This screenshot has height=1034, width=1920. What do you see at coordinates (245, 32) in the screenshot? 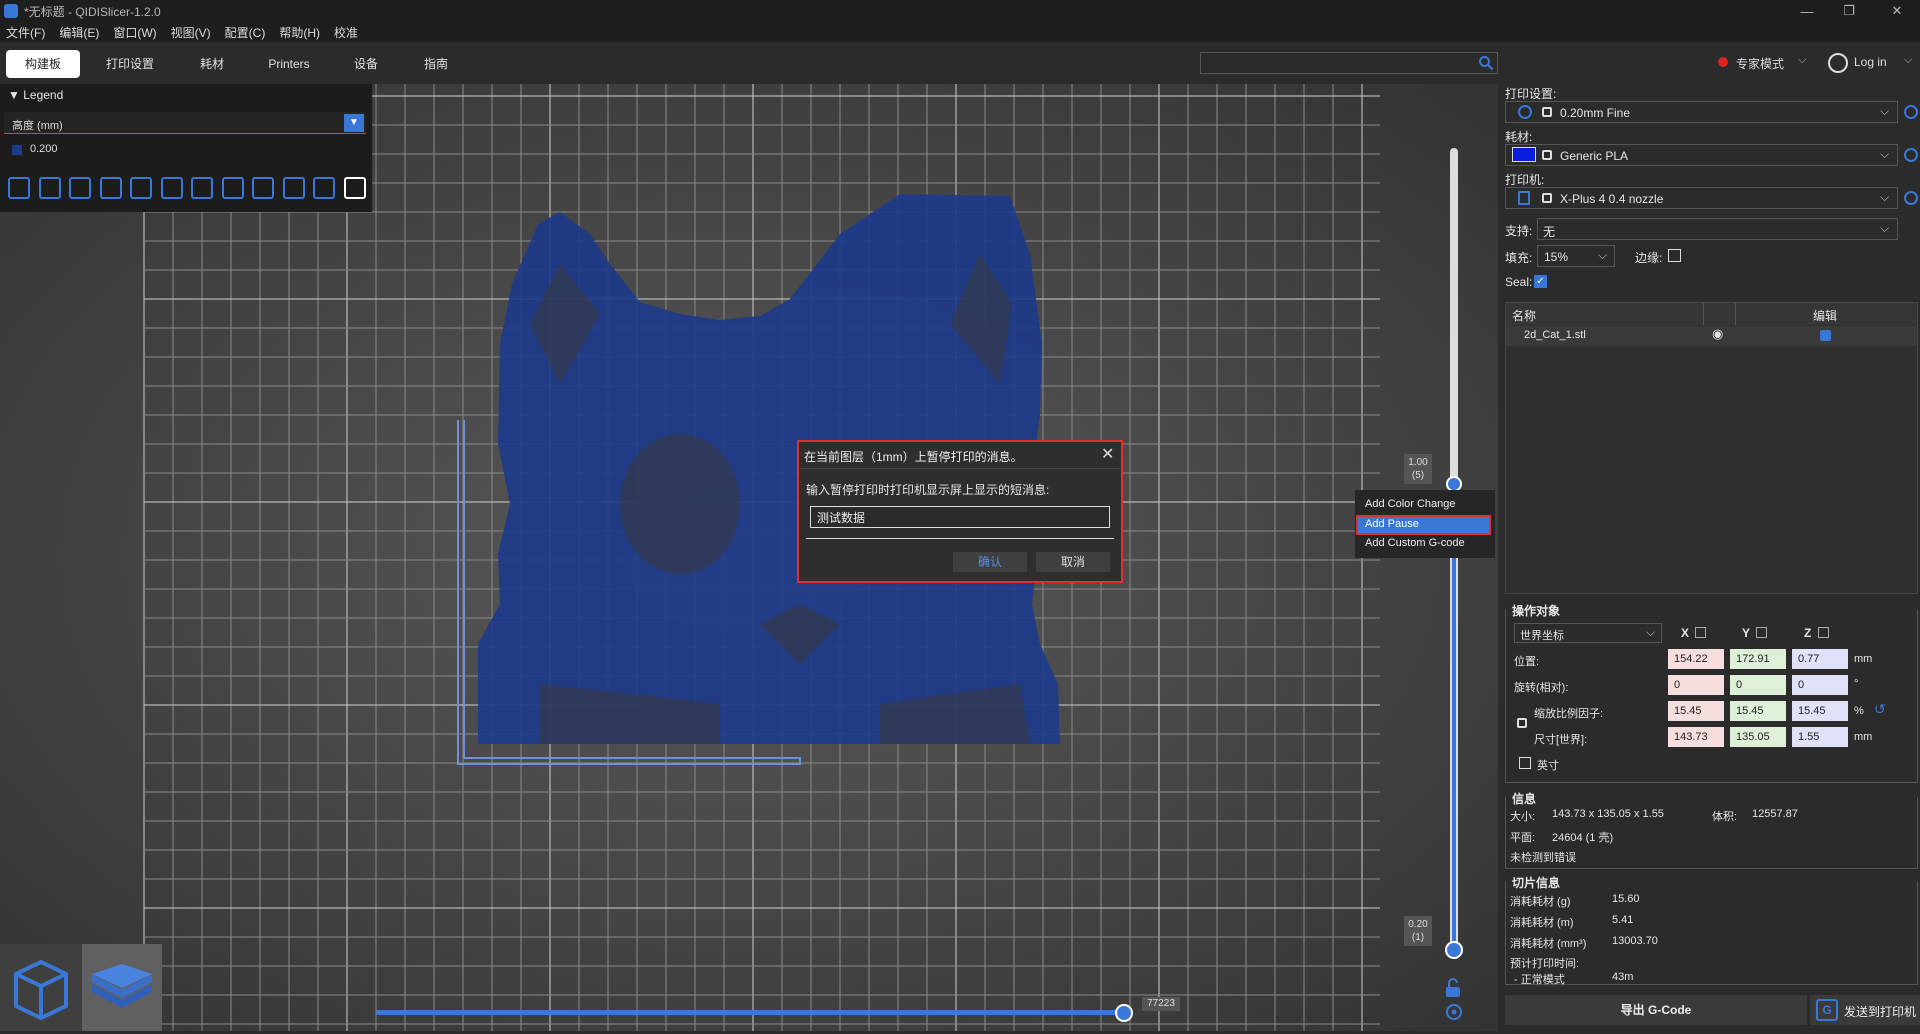
I see `menu-config: 配置(C)` at bounding box center [245, 32].